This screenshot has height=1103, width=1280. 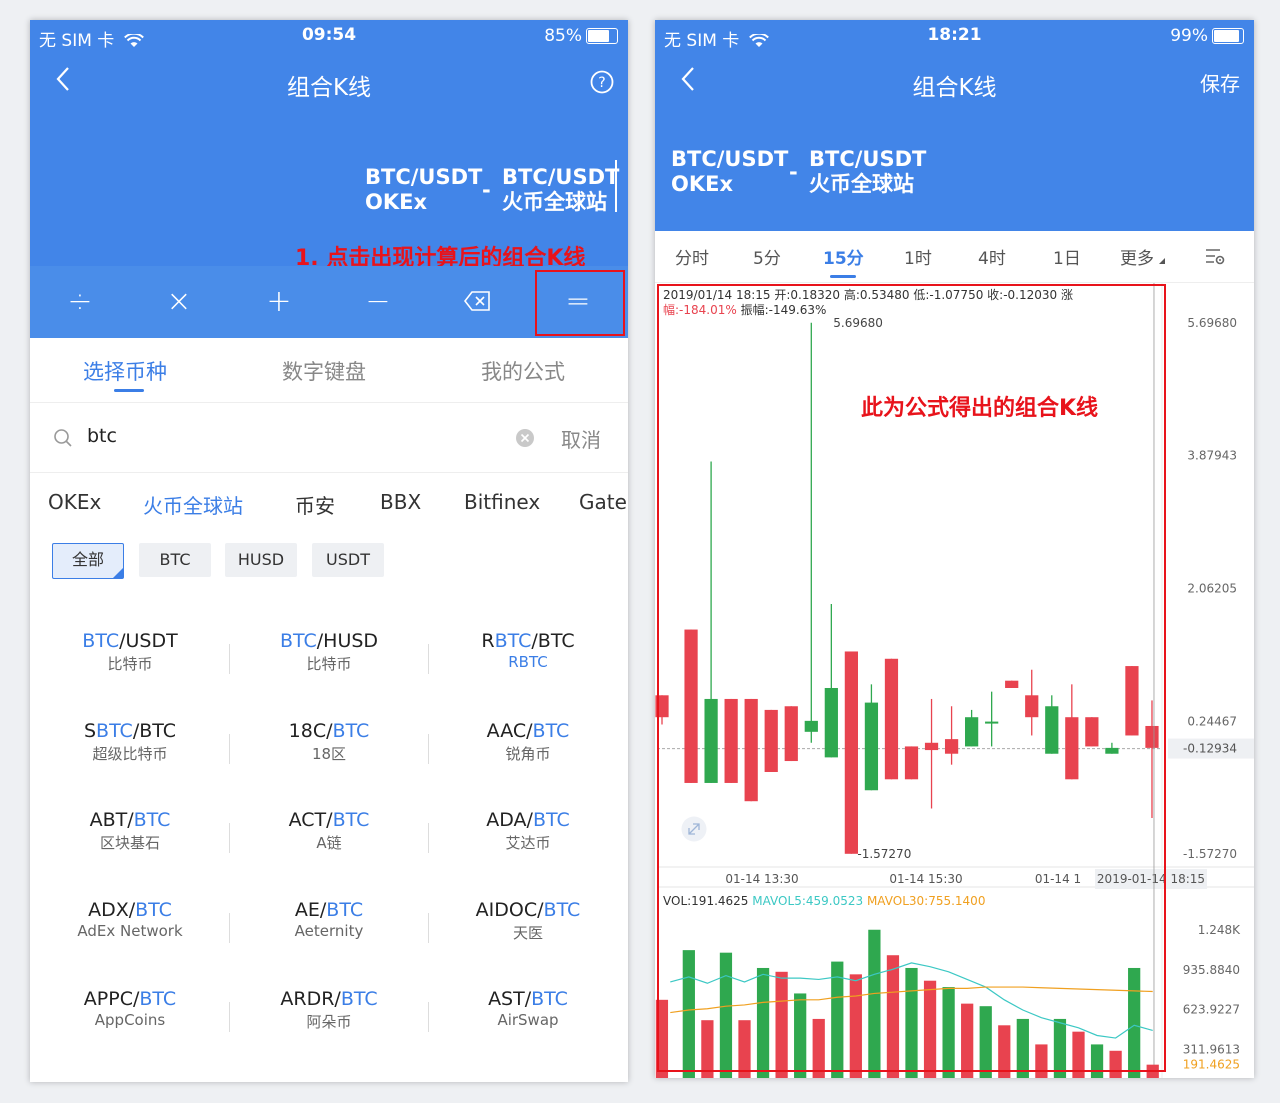 What do you see at coordinates (175, 560) in the screenshot?
I see `filter-btc: BTC` at bounding box center [175, 560].